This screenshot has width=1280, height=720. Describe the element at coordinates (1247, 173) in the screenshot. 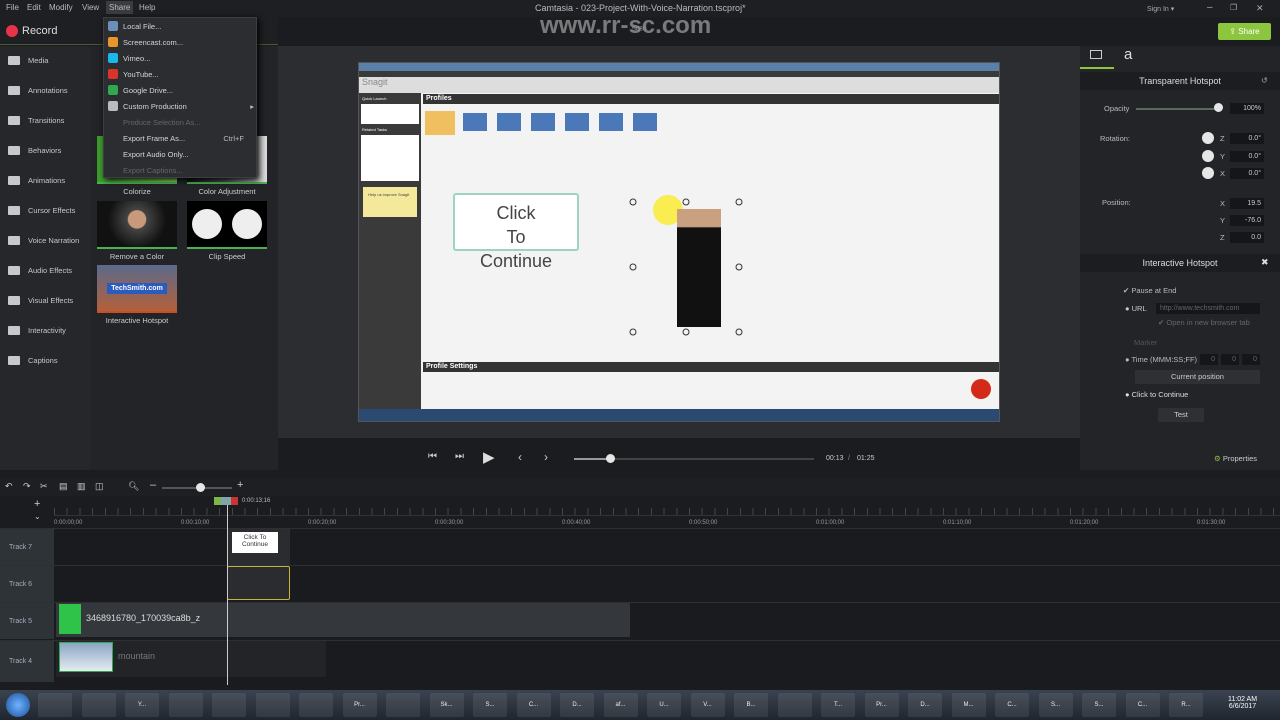

I see `rotation-x-input: 0.0°` at that location.